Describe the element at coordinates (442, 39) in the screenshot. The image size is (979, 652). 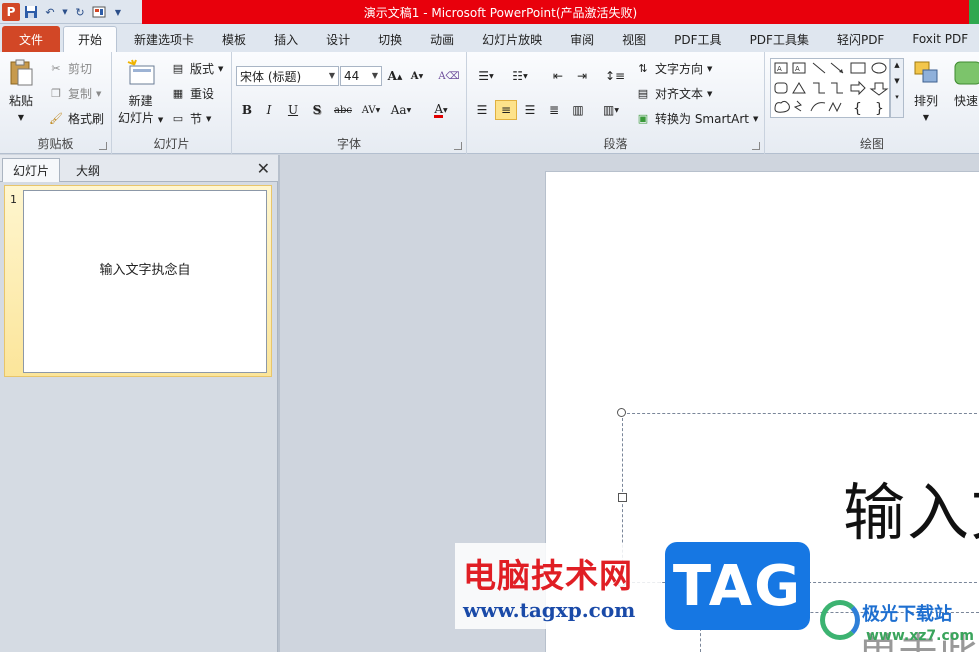
I see `tab-animations: 动画` at that location.